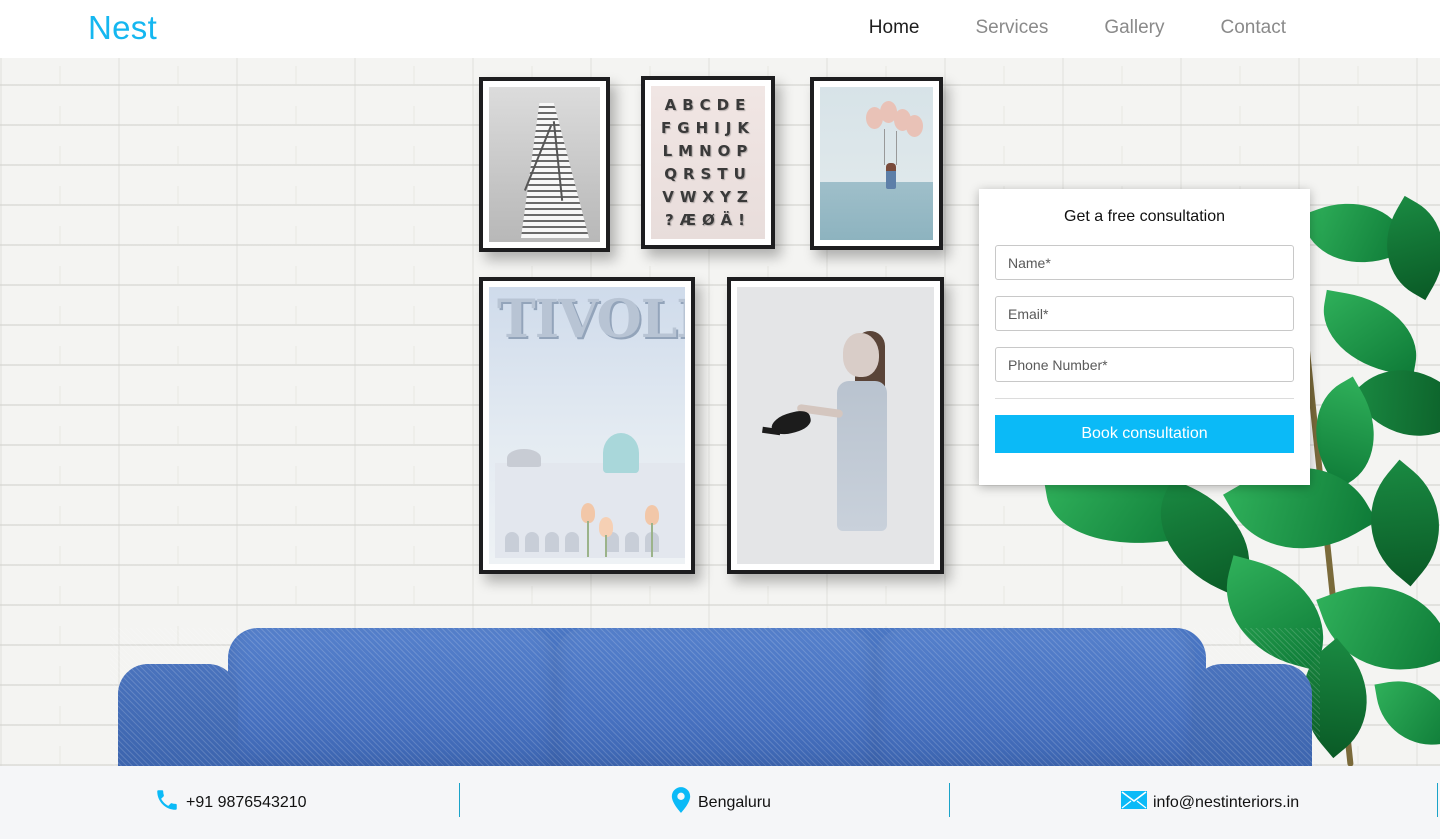 The width and height of the screenshot is (1440, 839). Describe the element at coordinates (1144, 262) in the screenshot. I see `name-field` at that location.